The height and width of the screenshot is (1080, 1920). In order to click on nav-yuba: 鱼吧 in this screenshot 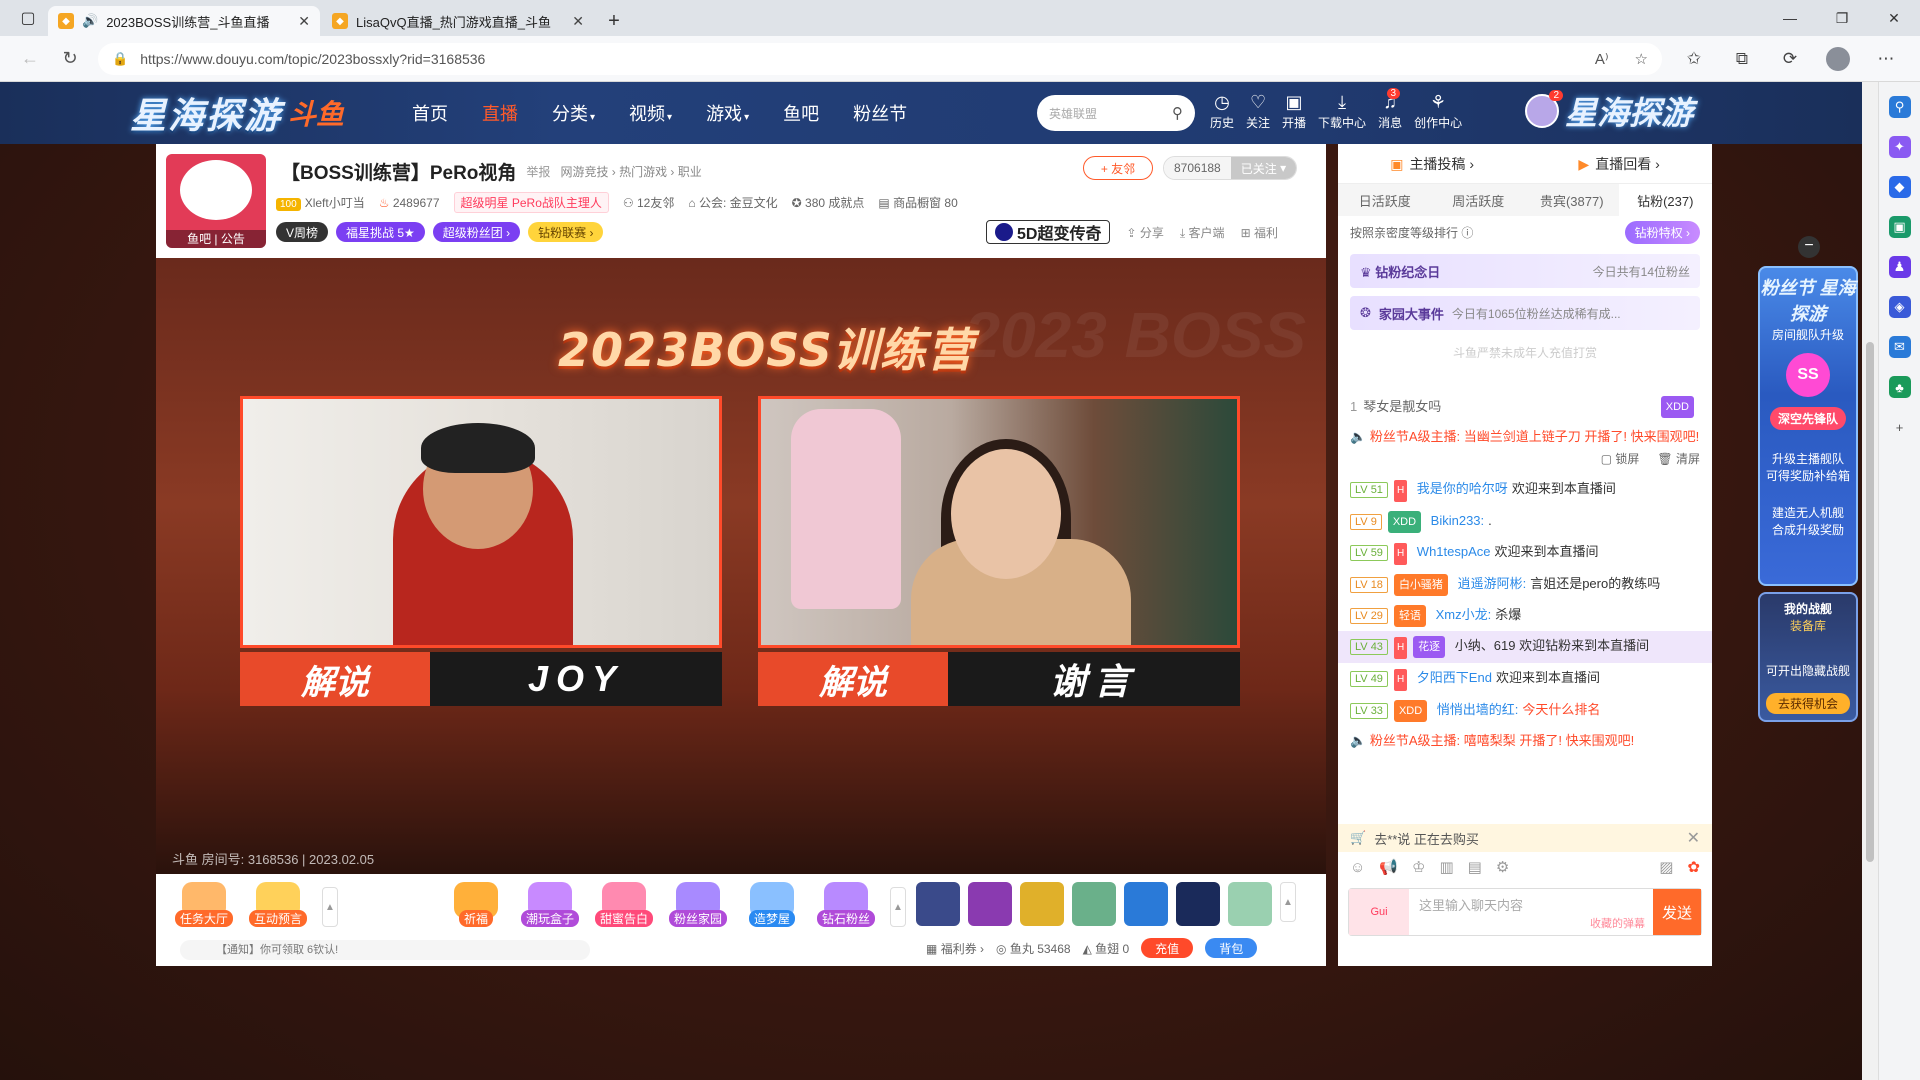, I will do `click(801, 113)`.